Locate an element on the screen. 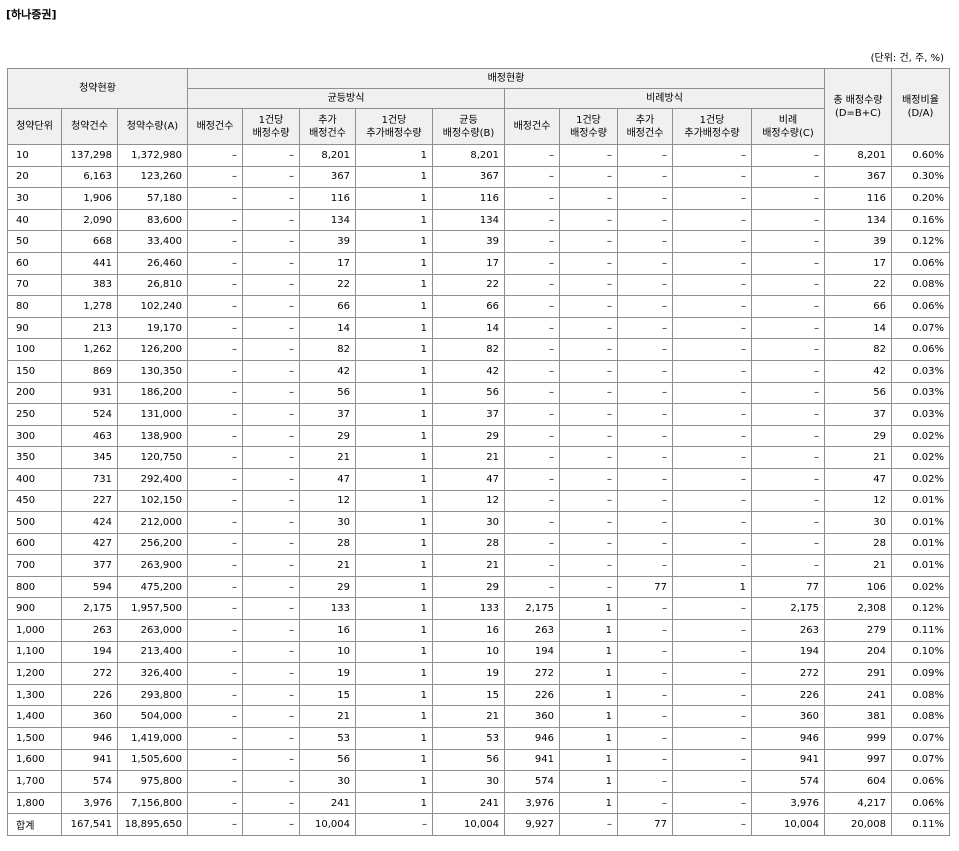  table-row: 1,200 272 326,400– –19 1 19 272 1– –272 291 0.09% is located at coordinates (478, 673).